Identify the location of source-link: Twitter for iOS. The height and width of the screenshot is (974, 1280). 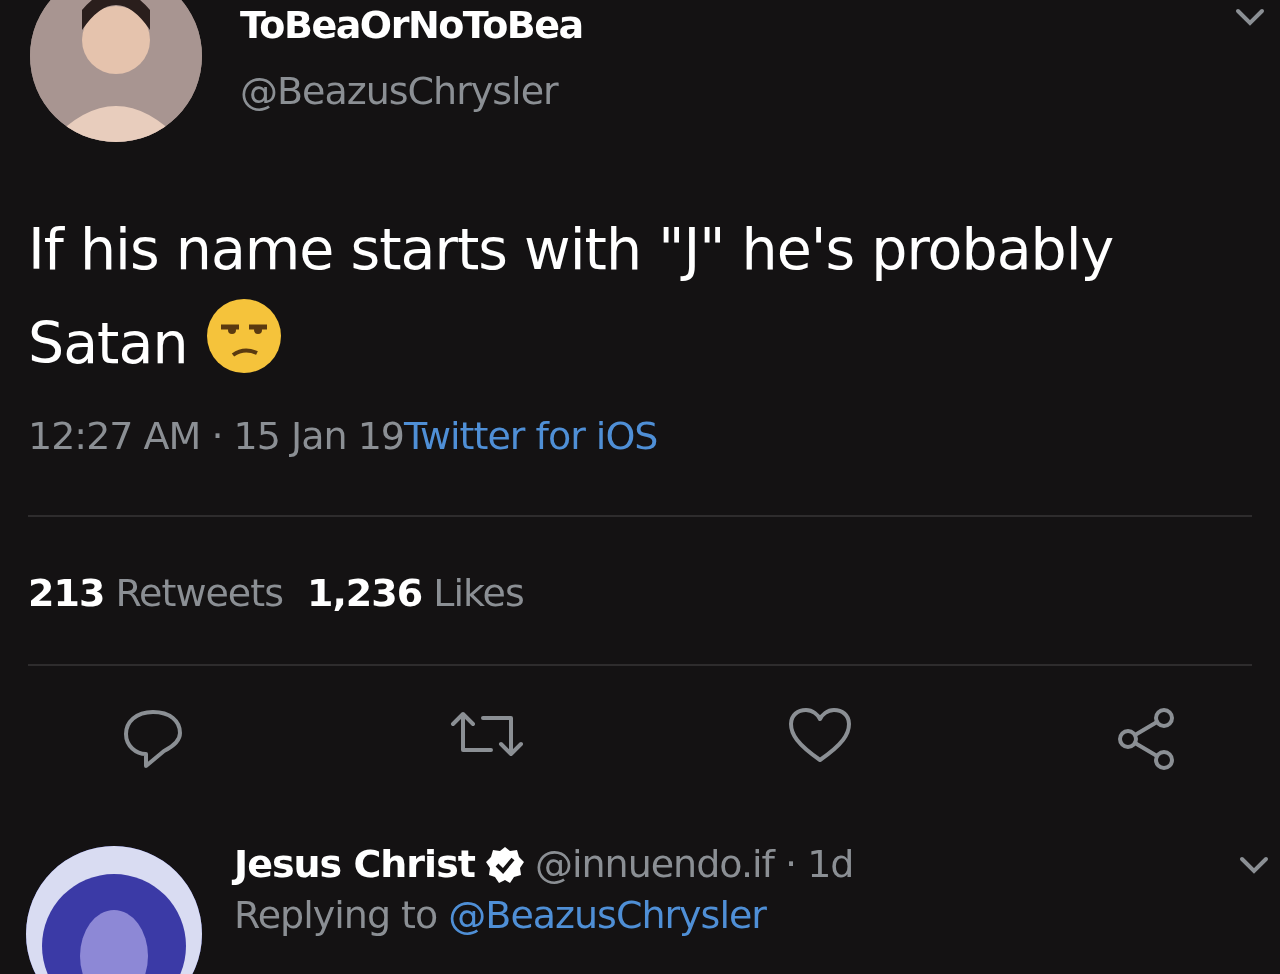
(531, 436).